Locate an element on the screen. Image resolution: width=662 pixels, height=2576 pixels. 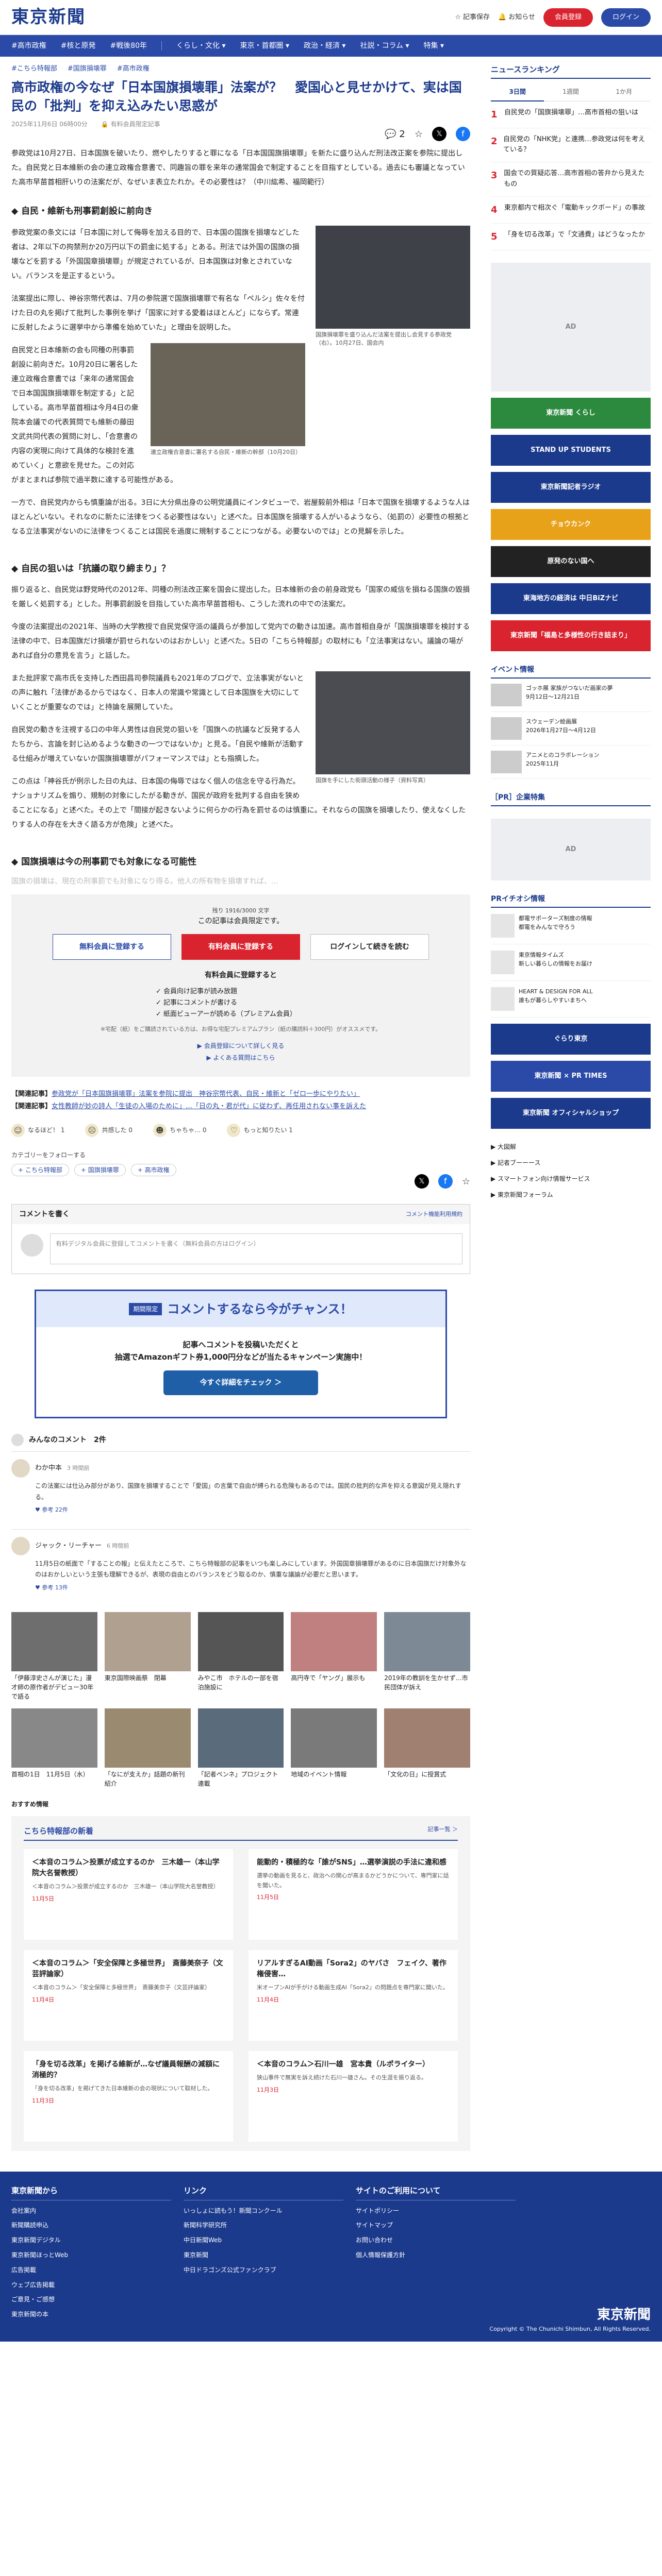
footer-link: 東京新聞デジタル is located at coordinates (91, 2240).